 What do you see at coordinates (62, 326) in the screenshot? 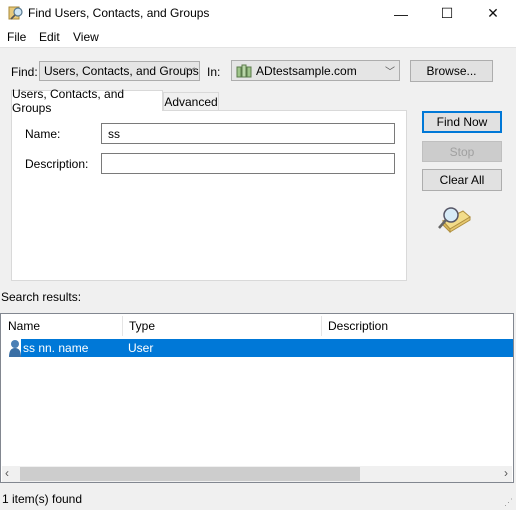
I see `column-header-name: Name` at bounding box center [62, 326].